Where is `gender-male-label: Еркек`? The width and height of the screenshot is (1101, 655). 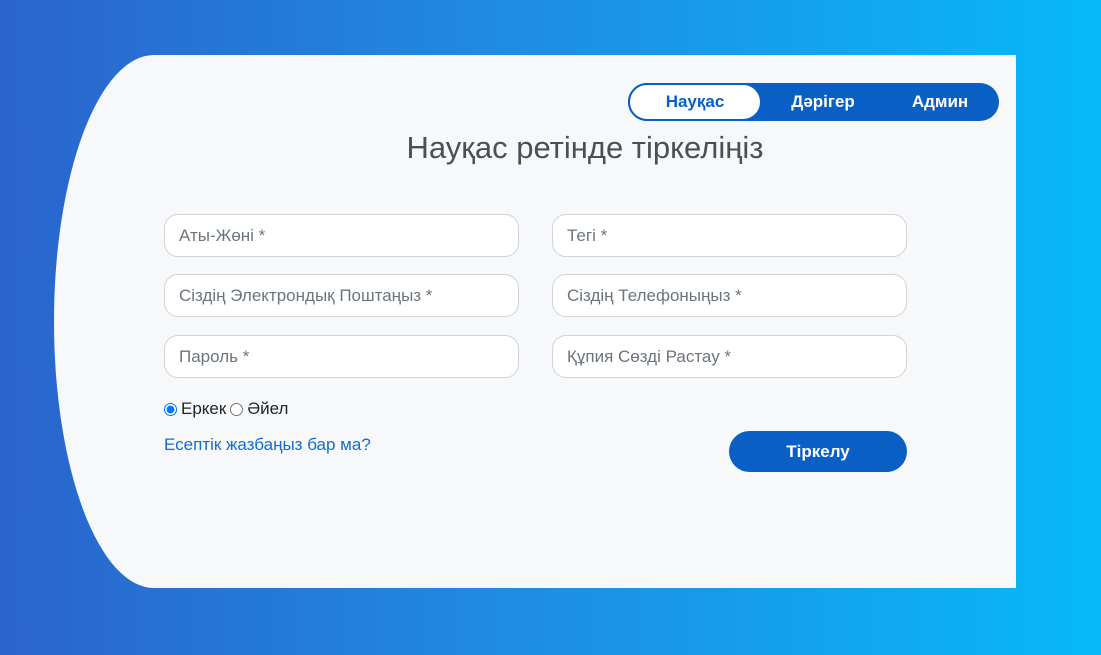 gender-male-label: Еркек is located at coordinates (204, 408).